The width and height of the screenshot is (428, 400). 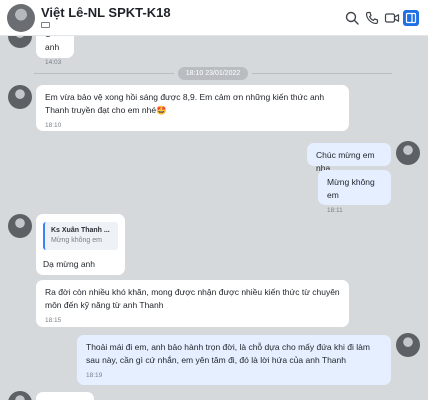 I want to click on phone-call-icon, so click(x=372, y=18).